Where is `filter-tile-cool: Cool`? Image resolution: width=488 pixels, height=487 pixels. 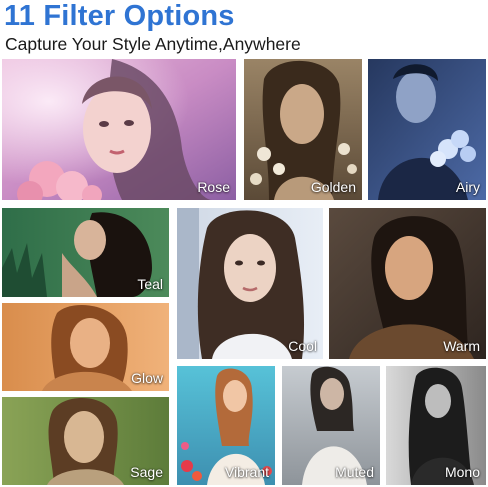 filter-tile-cool: Cool is located at coordinates (250, 283).